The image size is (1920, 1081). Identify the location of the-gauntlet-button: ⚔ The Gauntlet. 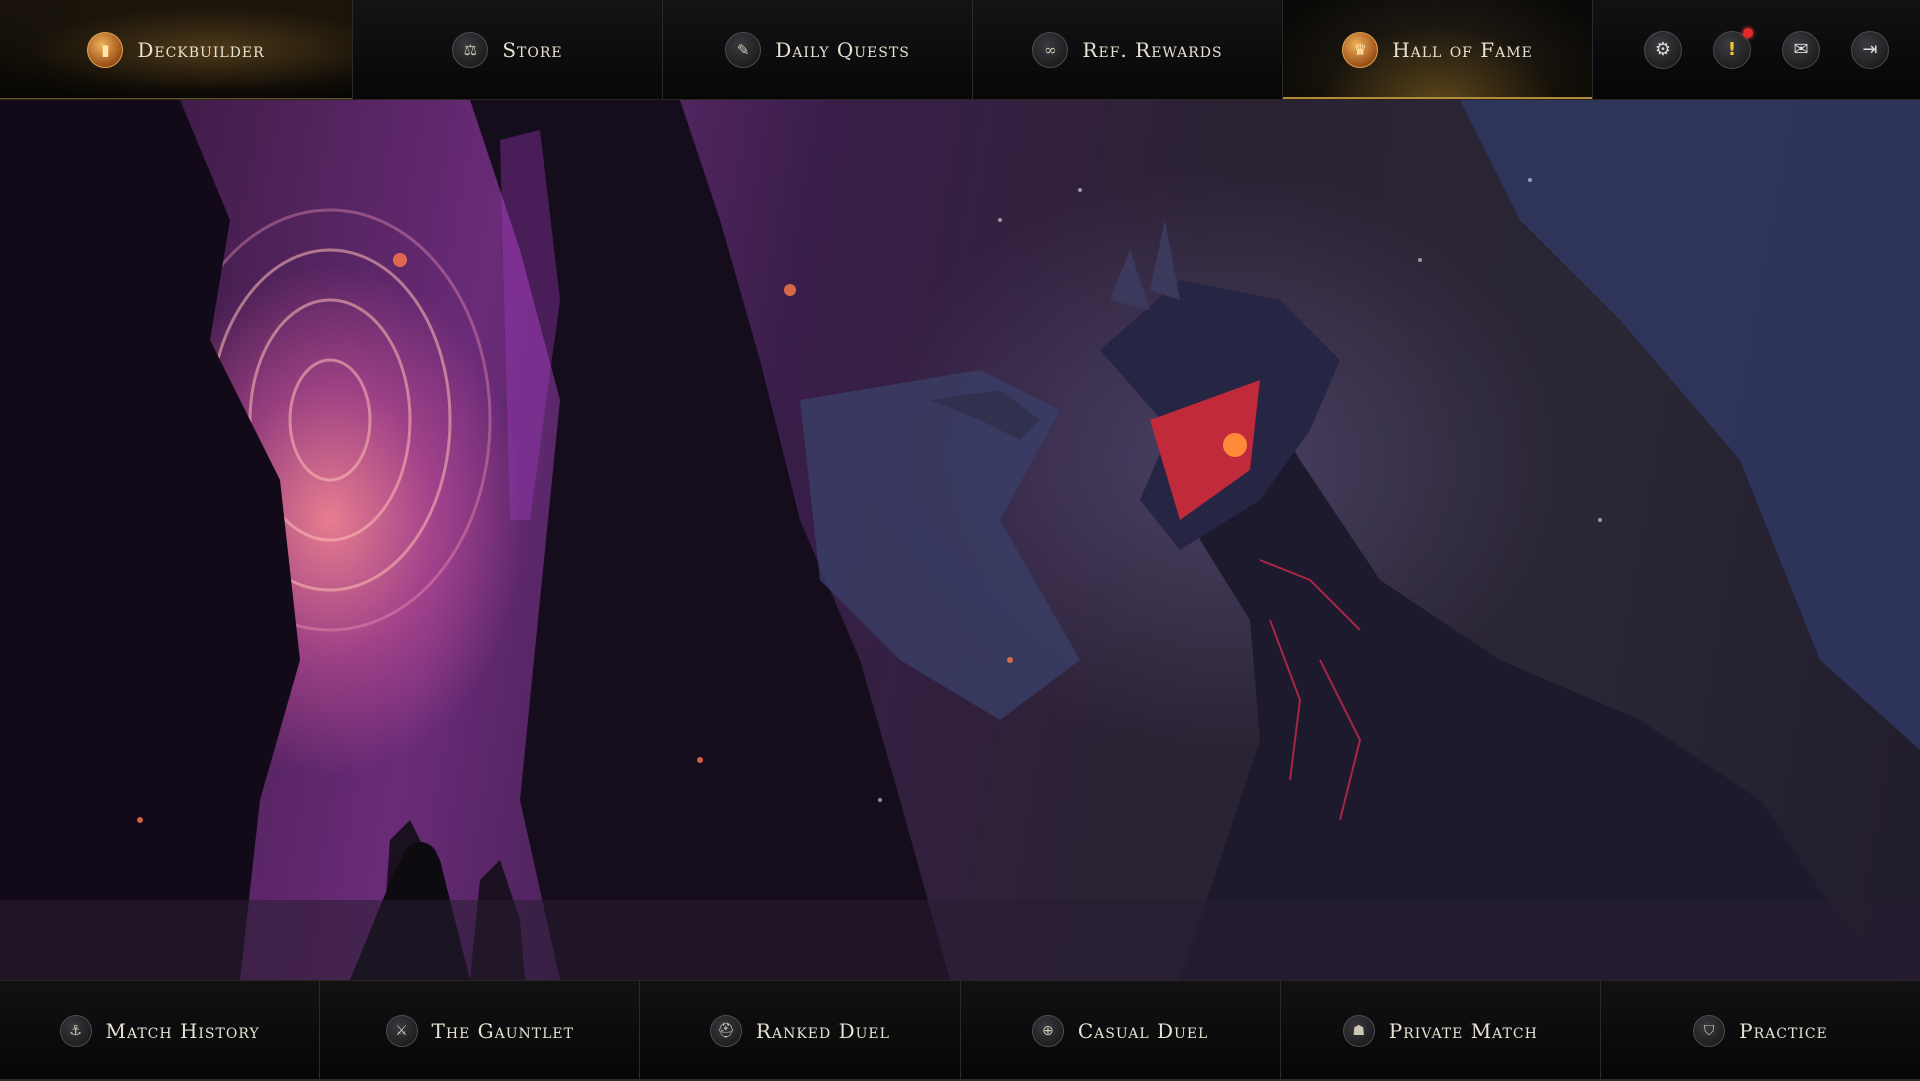
(480, 1031).